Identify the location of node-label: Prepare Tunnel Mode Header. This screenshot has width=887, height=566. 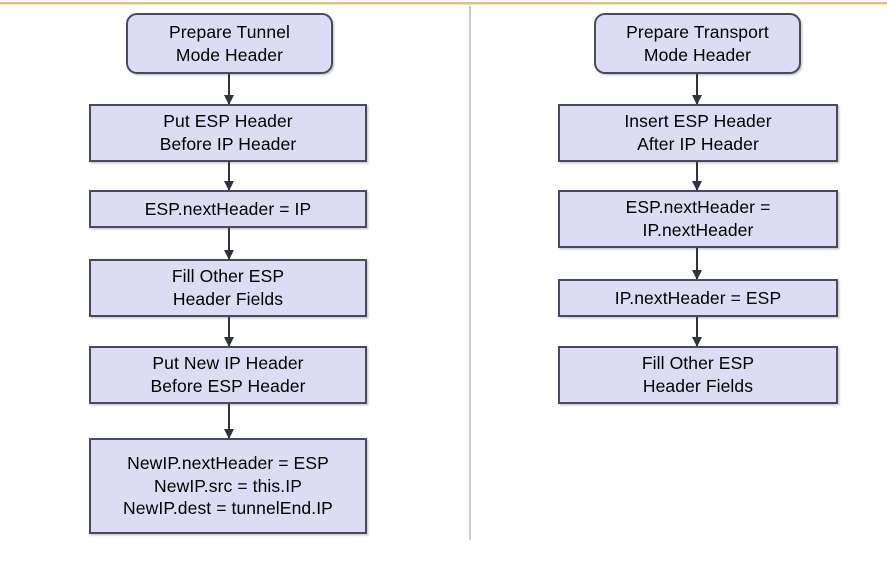
(229, 43).